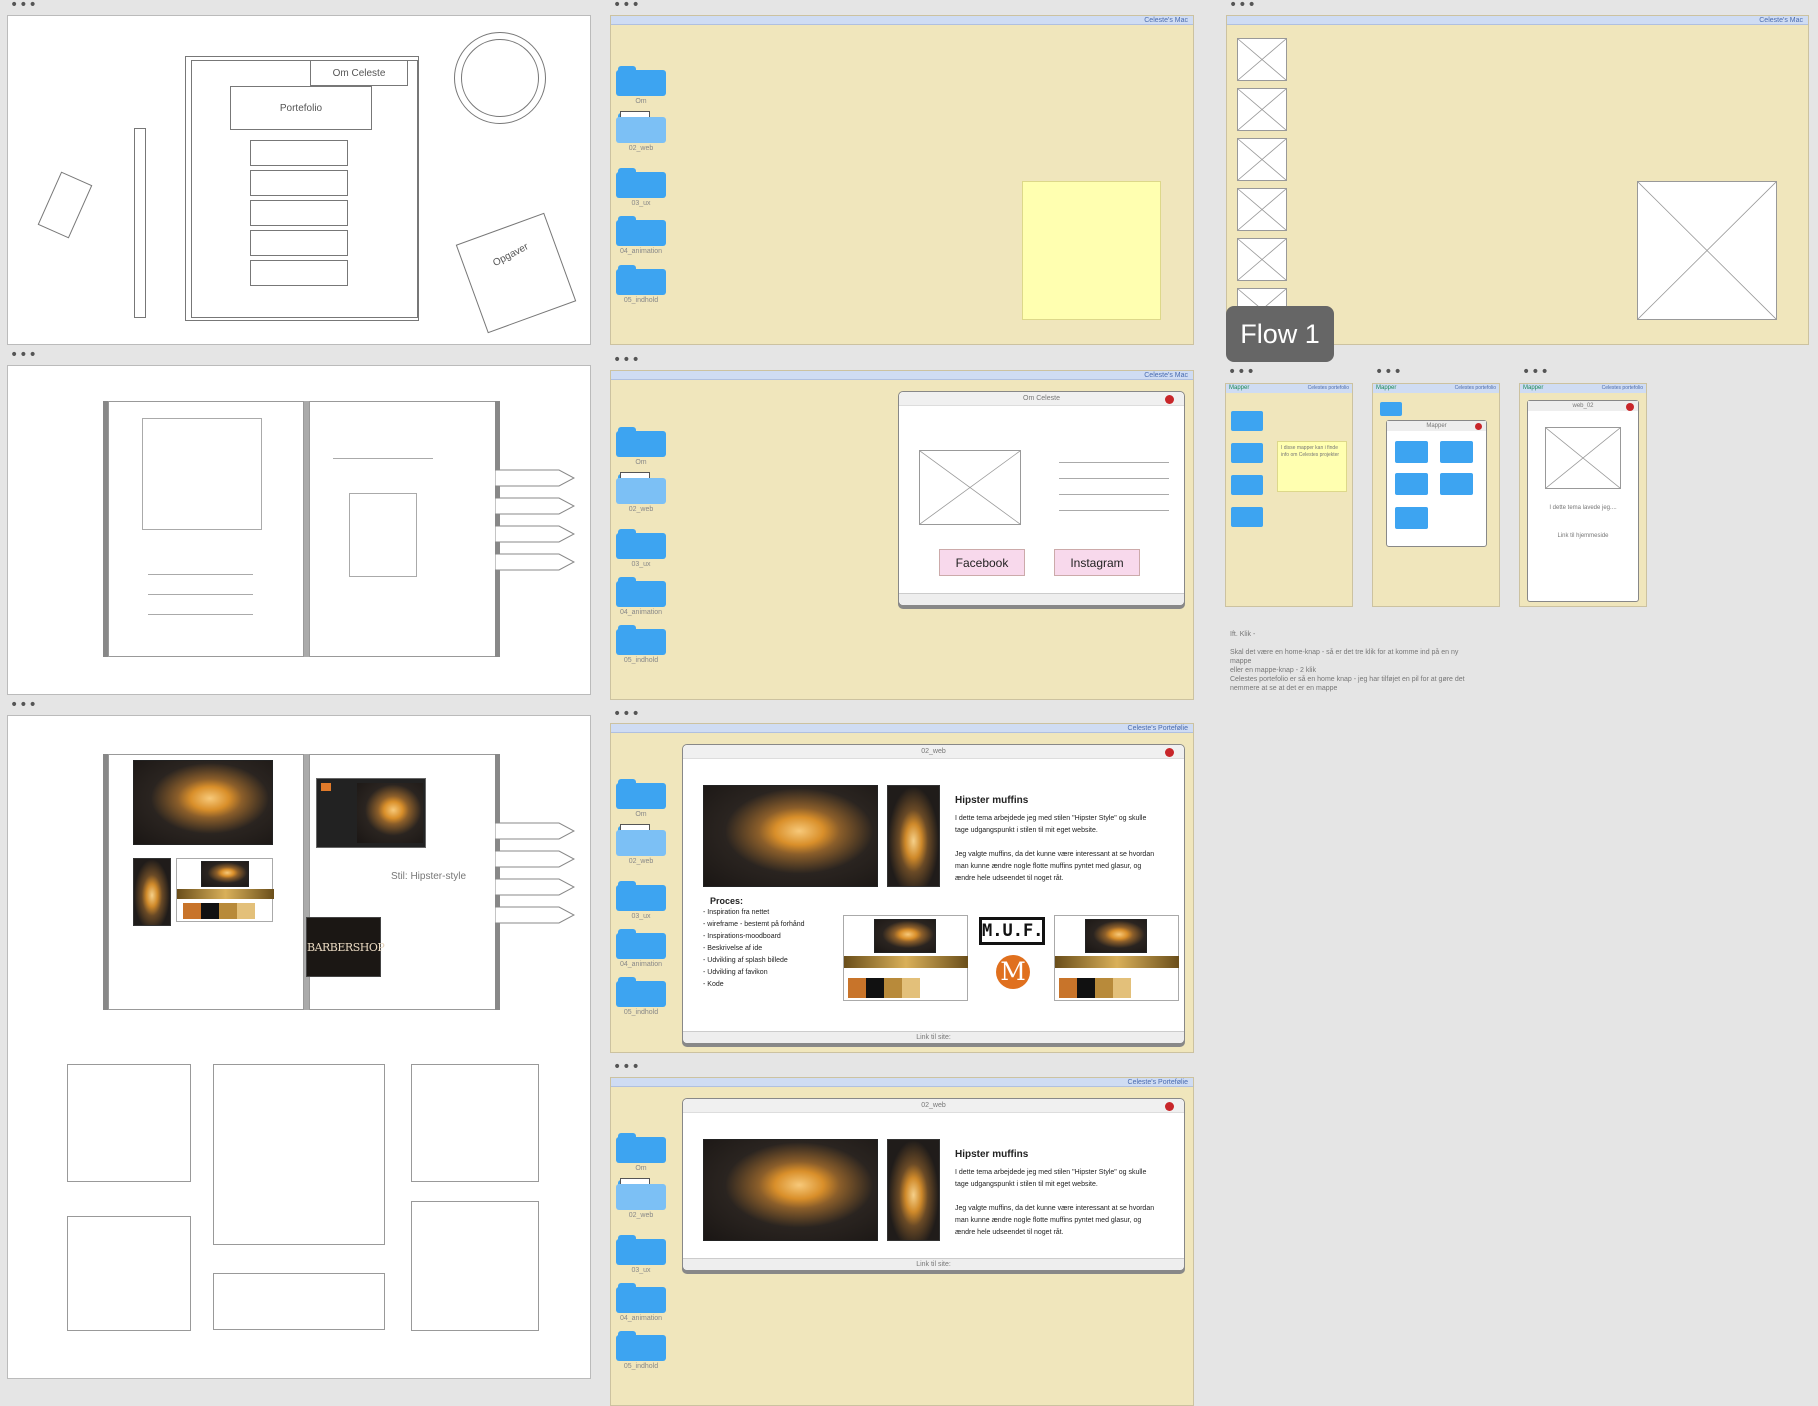  I want to click on swatch-sand, so click(246, 911).